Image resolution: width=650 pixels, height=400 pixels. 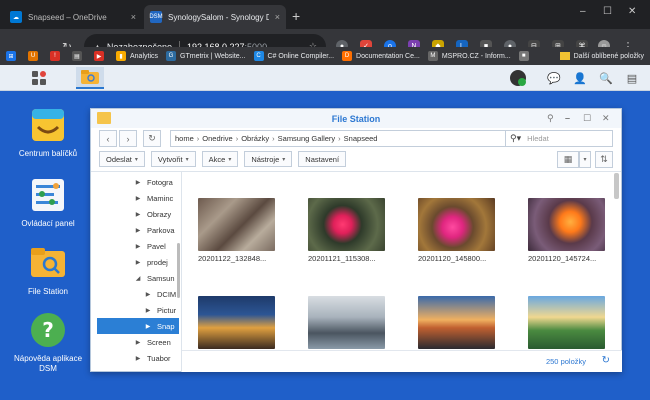 What do you see at coordinates (632, 11) in the screenshot?
I see `close-window-button: ✕` at bounding box center [632, 11].